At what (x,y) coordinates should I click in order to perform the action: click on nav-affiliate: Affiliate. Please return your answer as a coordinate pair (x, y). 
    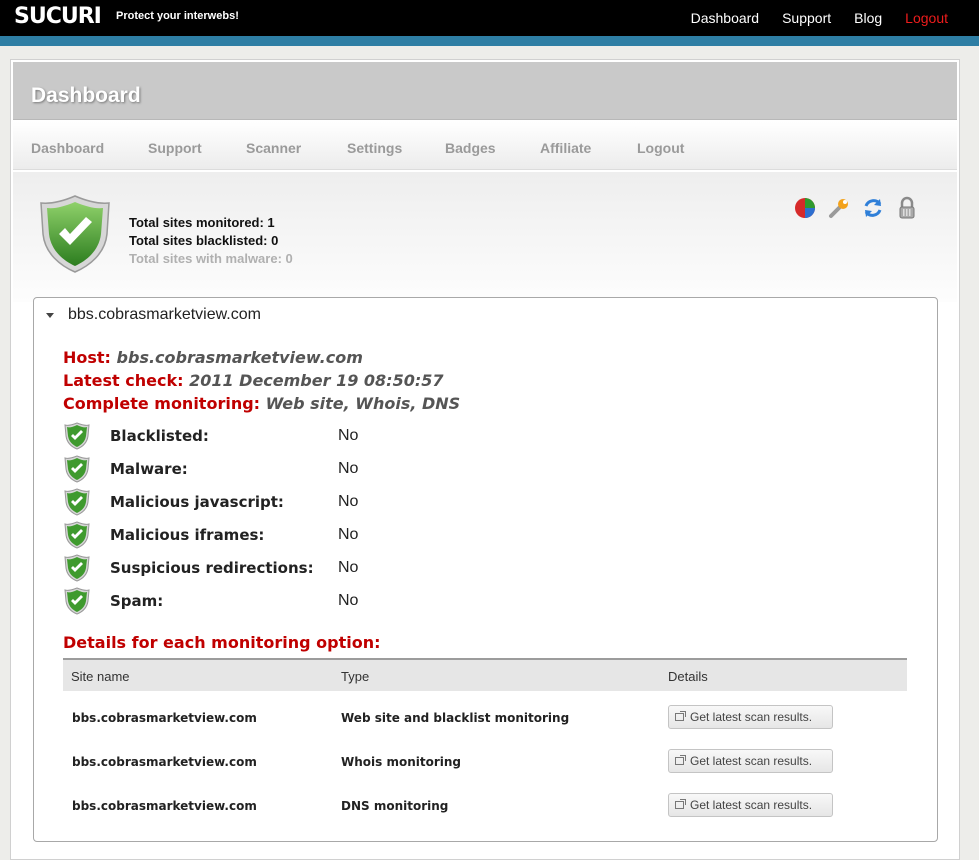
    Looking at the image, I should click on (565, 148).